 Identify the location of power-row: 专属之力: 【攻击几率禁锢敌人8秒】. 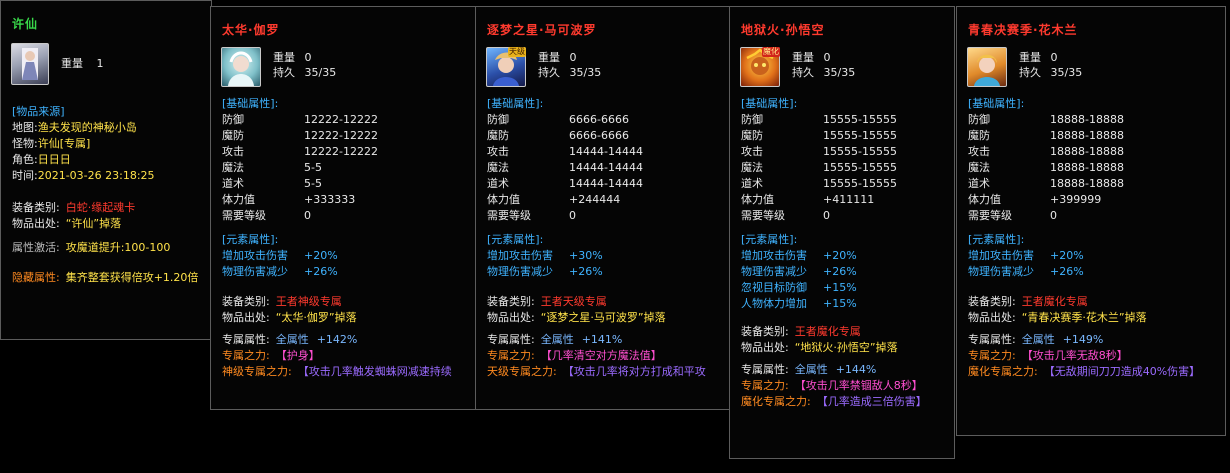
(832, 386).